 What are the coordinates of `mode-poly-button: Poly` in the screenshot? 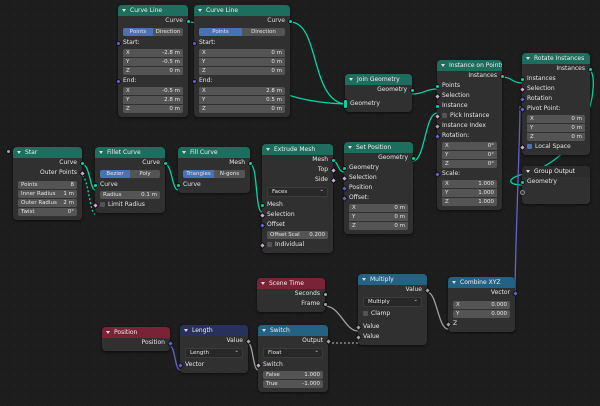 It's located at (145, 174).